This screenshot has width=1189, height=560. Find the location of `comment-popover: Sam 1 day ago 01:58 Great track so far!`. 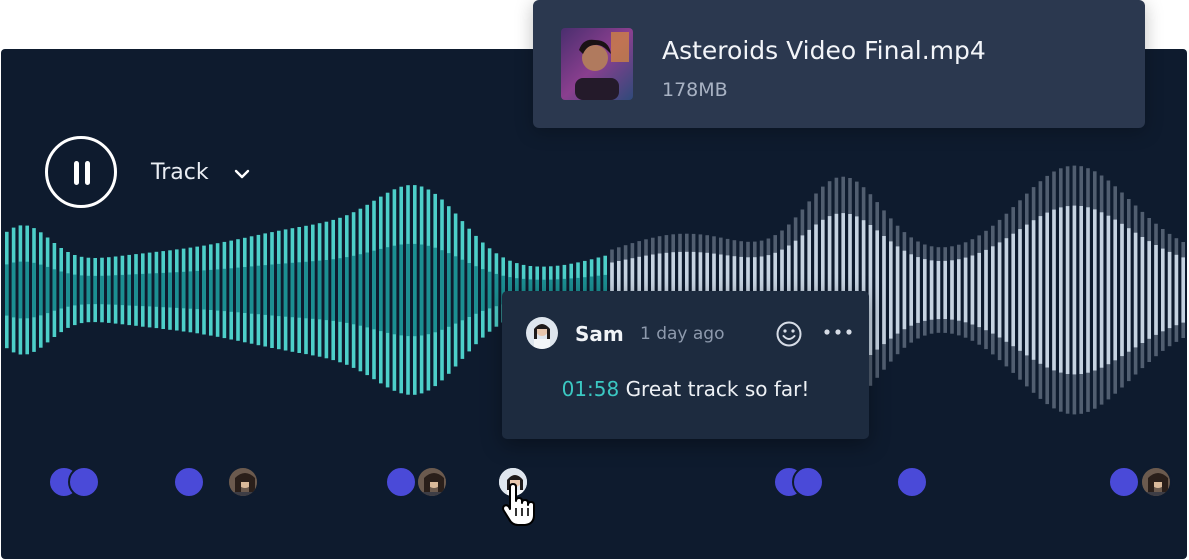

comment-popover: Sam 1 day ago 01:58 Great track so far! is located at coordinates (685, 365).